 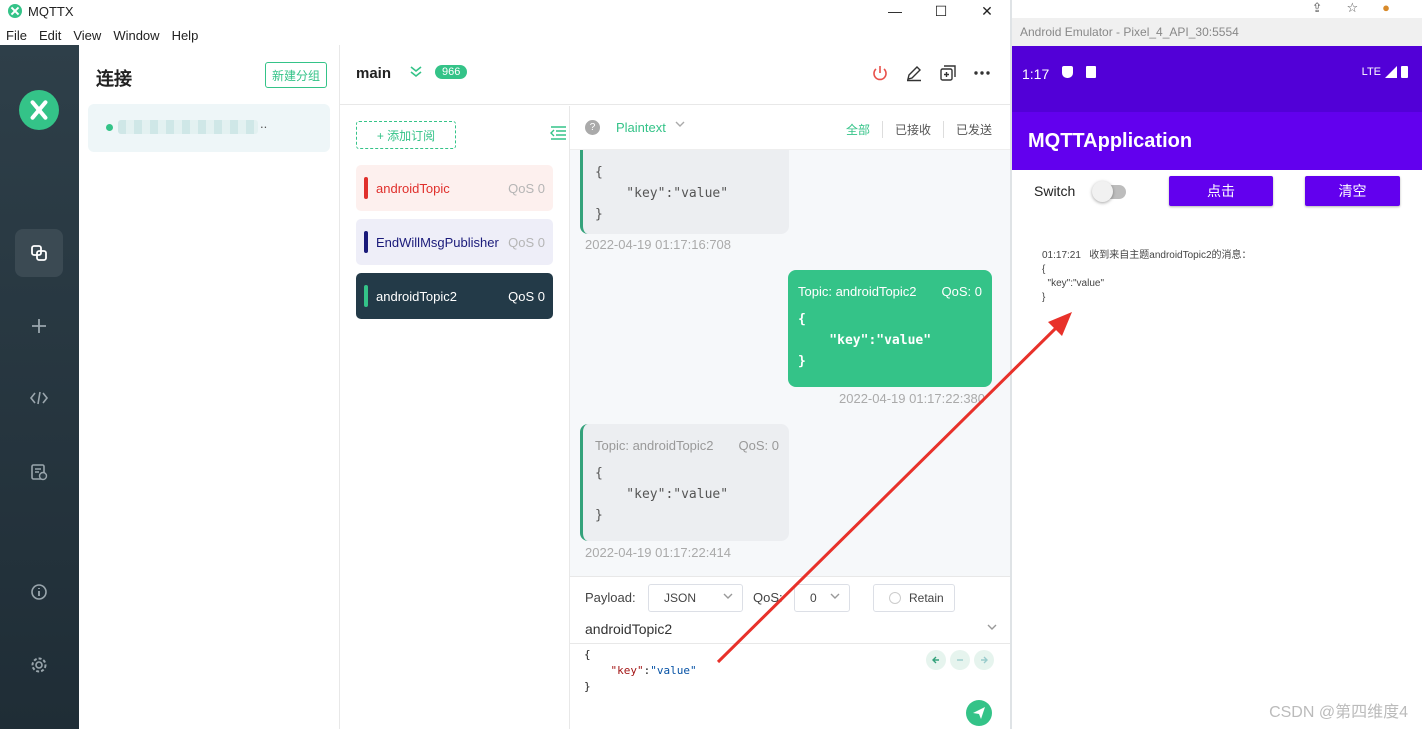 What do you see at coordinates (813, 598) in the screenshot?
I see `qos-value: 0` at bounding box center [813, 598].